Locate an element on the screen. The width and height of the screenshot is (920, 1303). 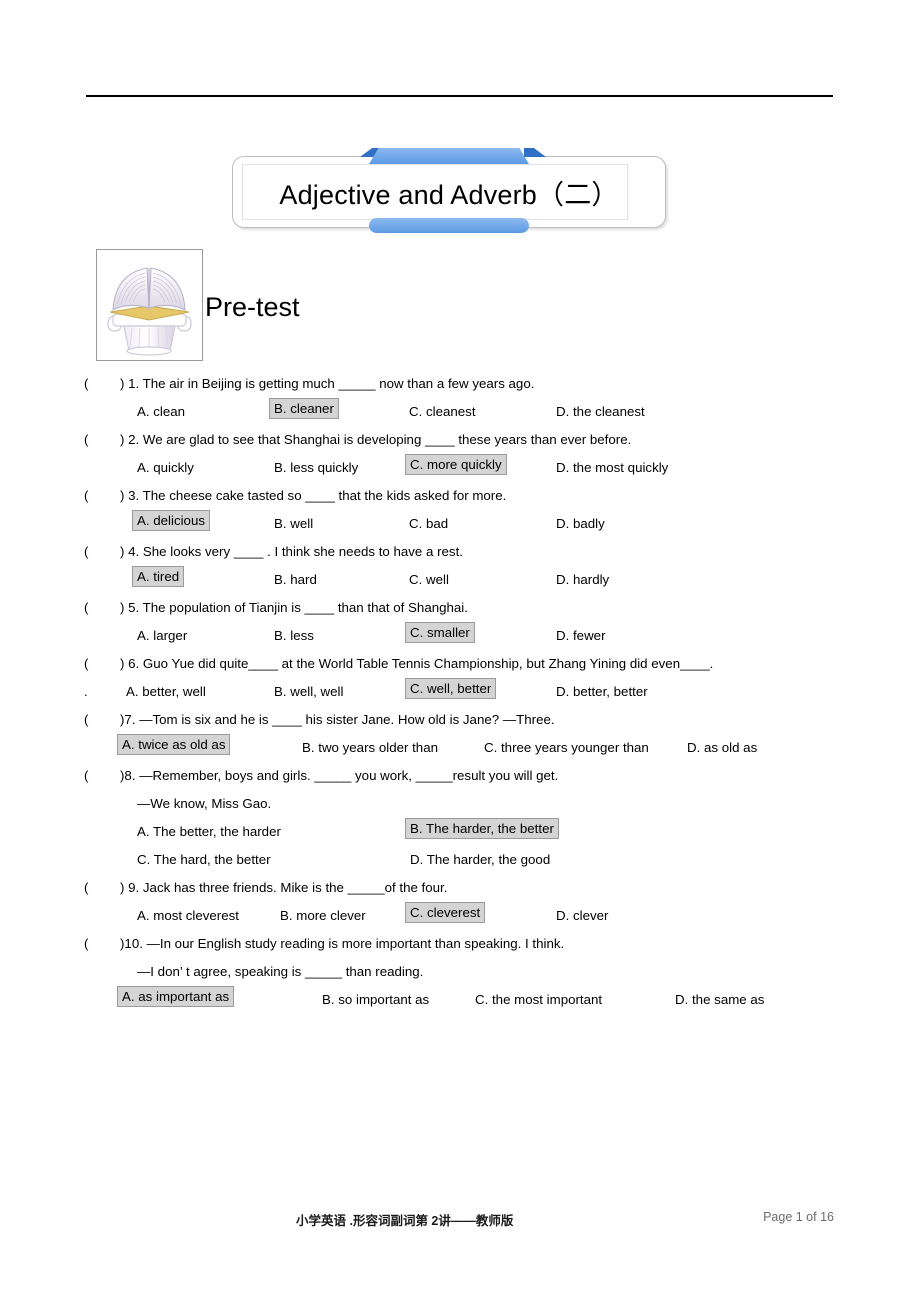
header-rule is located at coordinates (459, 96).